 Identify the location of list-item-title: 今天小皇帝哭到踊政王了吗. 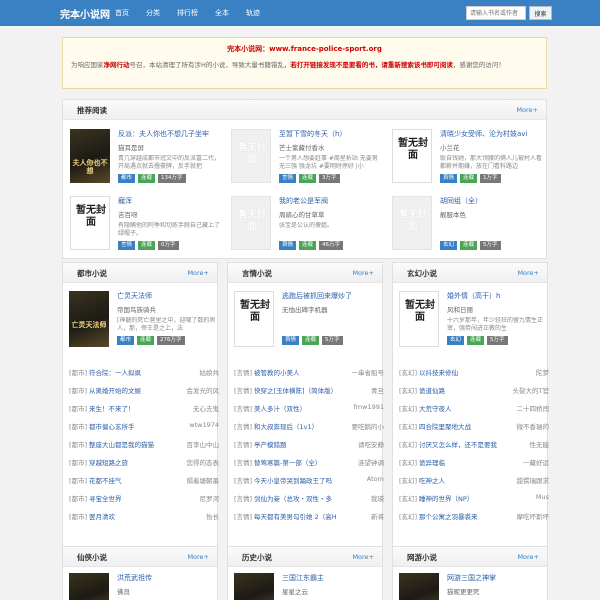
(299, 480).